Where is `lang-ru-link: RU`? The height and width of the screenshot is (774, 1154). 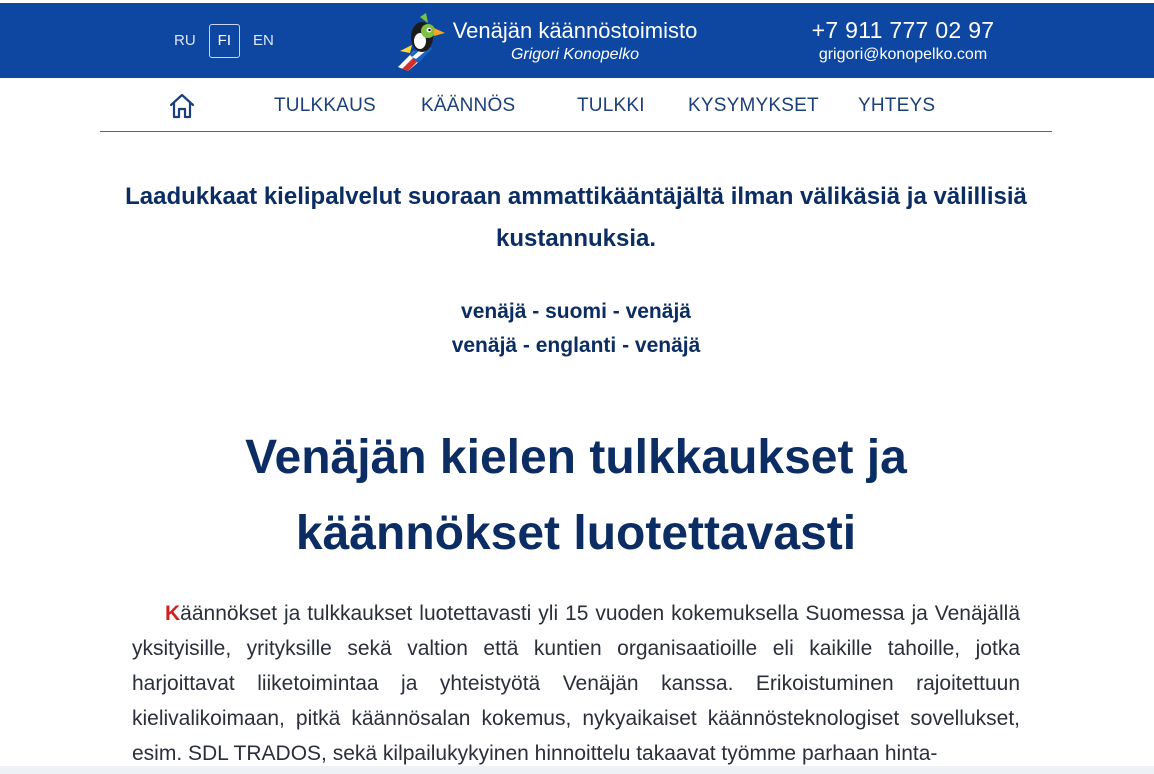 lang-ru-link: RU is located at coordinates (185, 41).